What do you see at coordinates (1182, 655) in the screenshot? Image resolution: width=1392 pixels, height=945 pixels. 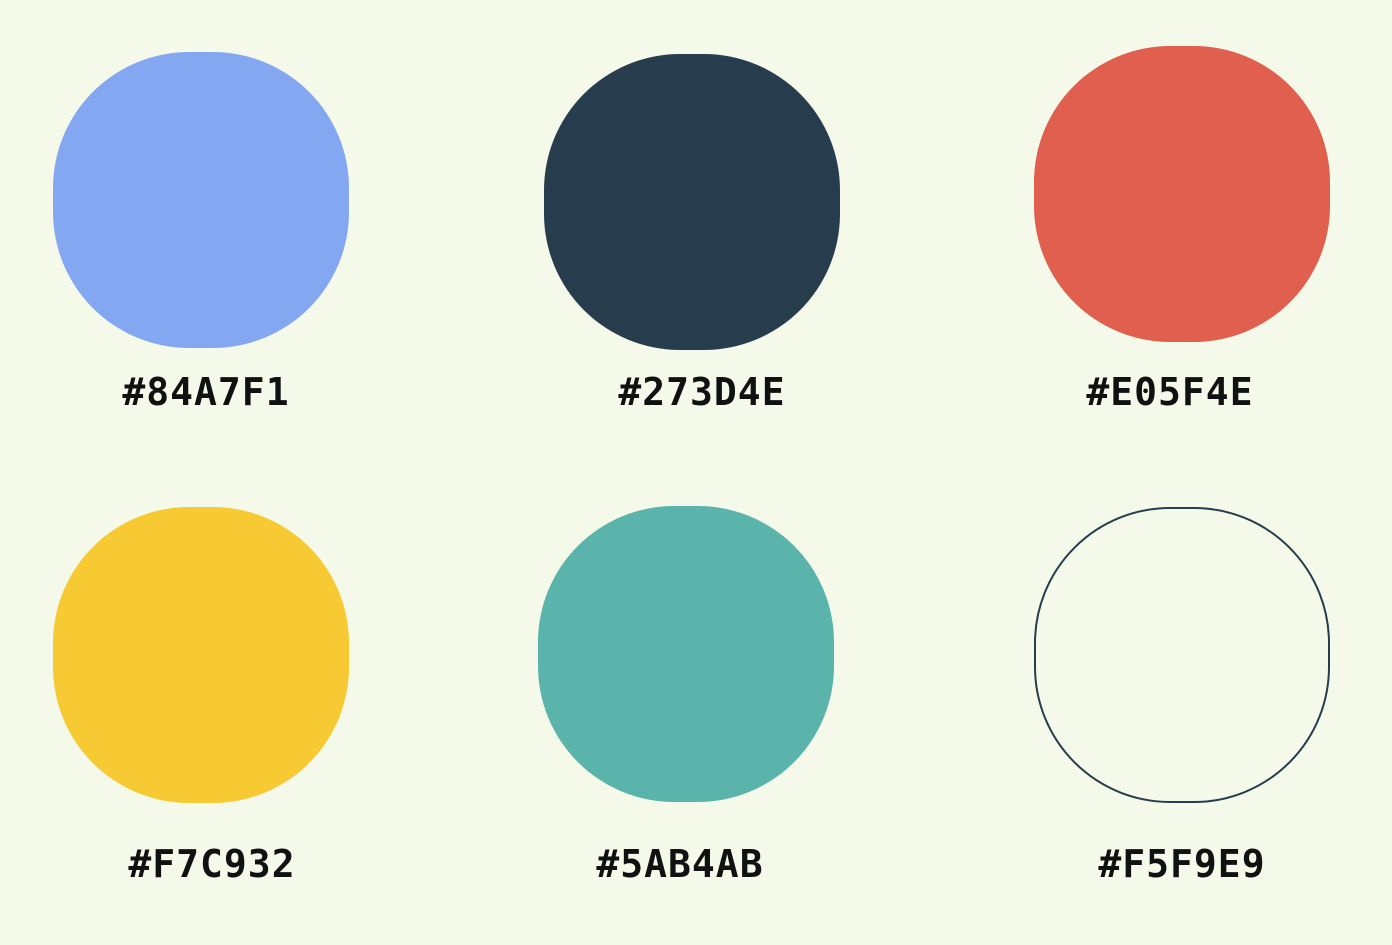 I see `color-swatch-outlined` at bounding box center [1182, 655].